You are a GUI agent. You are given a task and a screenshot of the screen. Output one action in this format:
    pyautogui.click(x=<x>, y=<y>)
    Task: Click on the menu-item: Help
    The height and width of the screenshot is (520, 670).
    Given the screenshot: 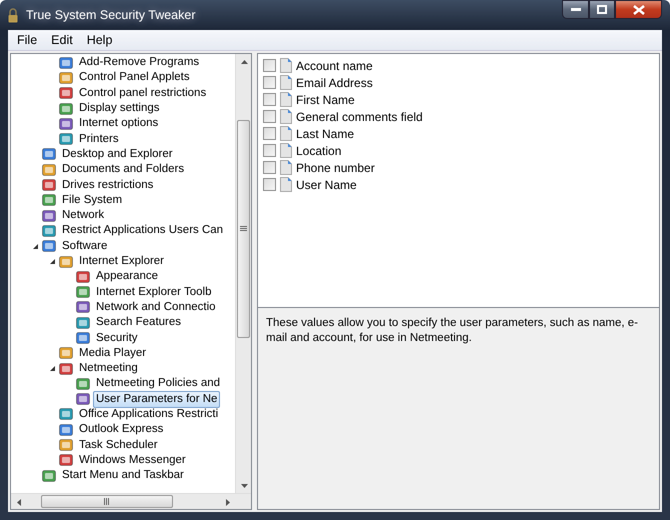 What is the action you would take?
    pyautogui.click(x=100, y=40)
    